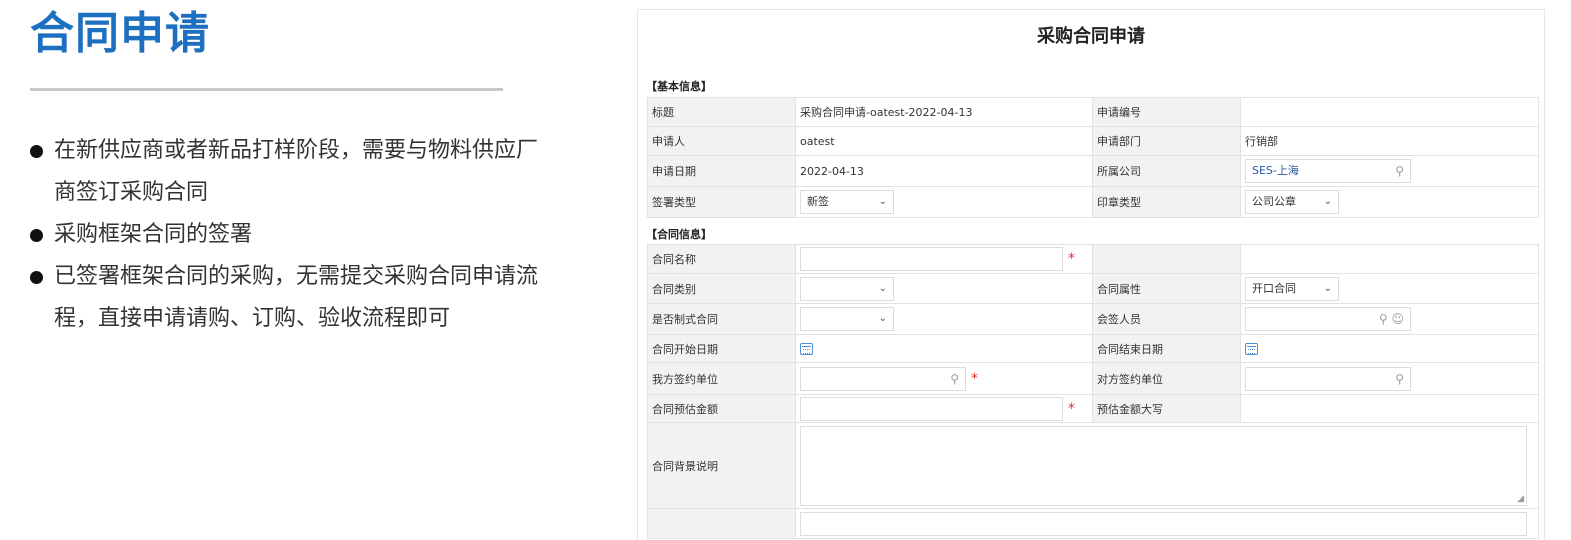 The image size is (1571, 540). What do you see at coordinates (1389, 112) in the screenshot?
I see `number-value` at bounding box center [1389, 112].